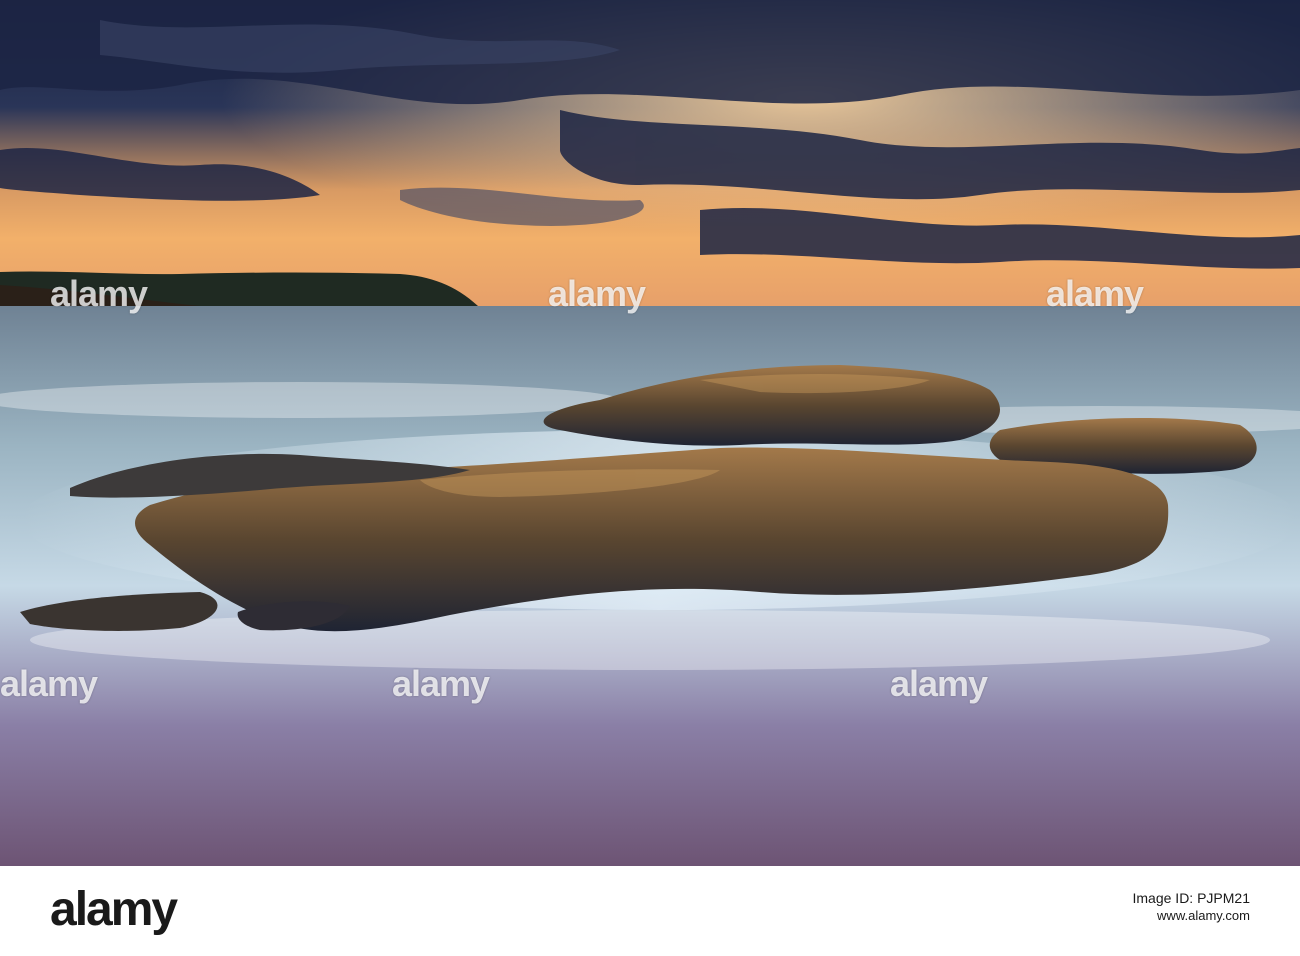  Describe the element at coordinates (650, 911) in the screenshot. I see `footer-bar: alamy Image ID: PJPM21 www.alamy.com` at that location.